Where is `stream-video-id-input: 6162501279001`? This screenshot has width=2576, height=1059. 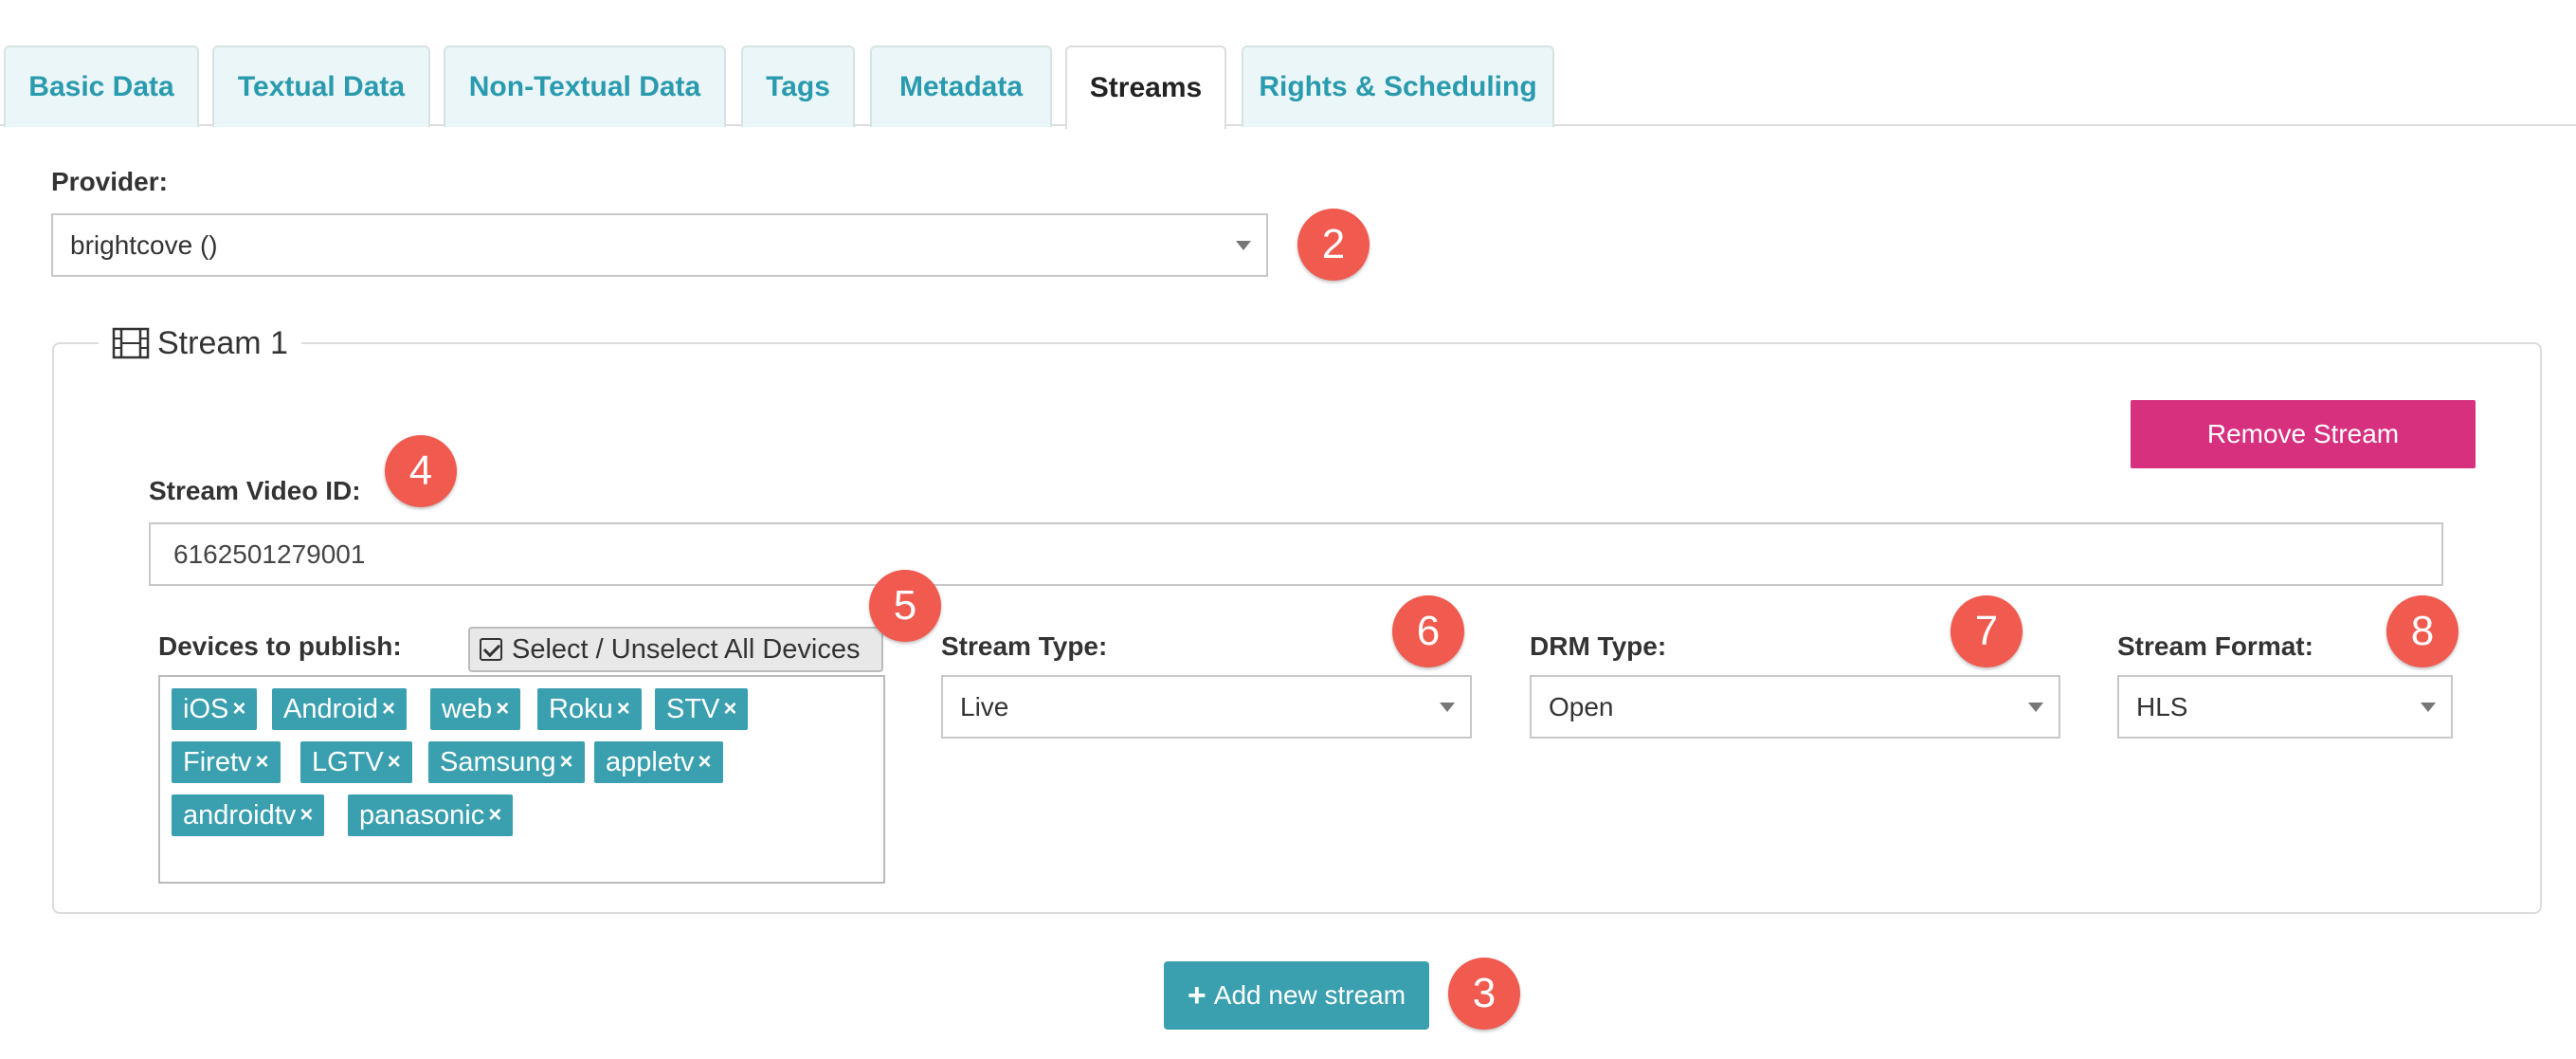
stream-video-id-input: 6162501279001 is located at coordinates (1296, 554).